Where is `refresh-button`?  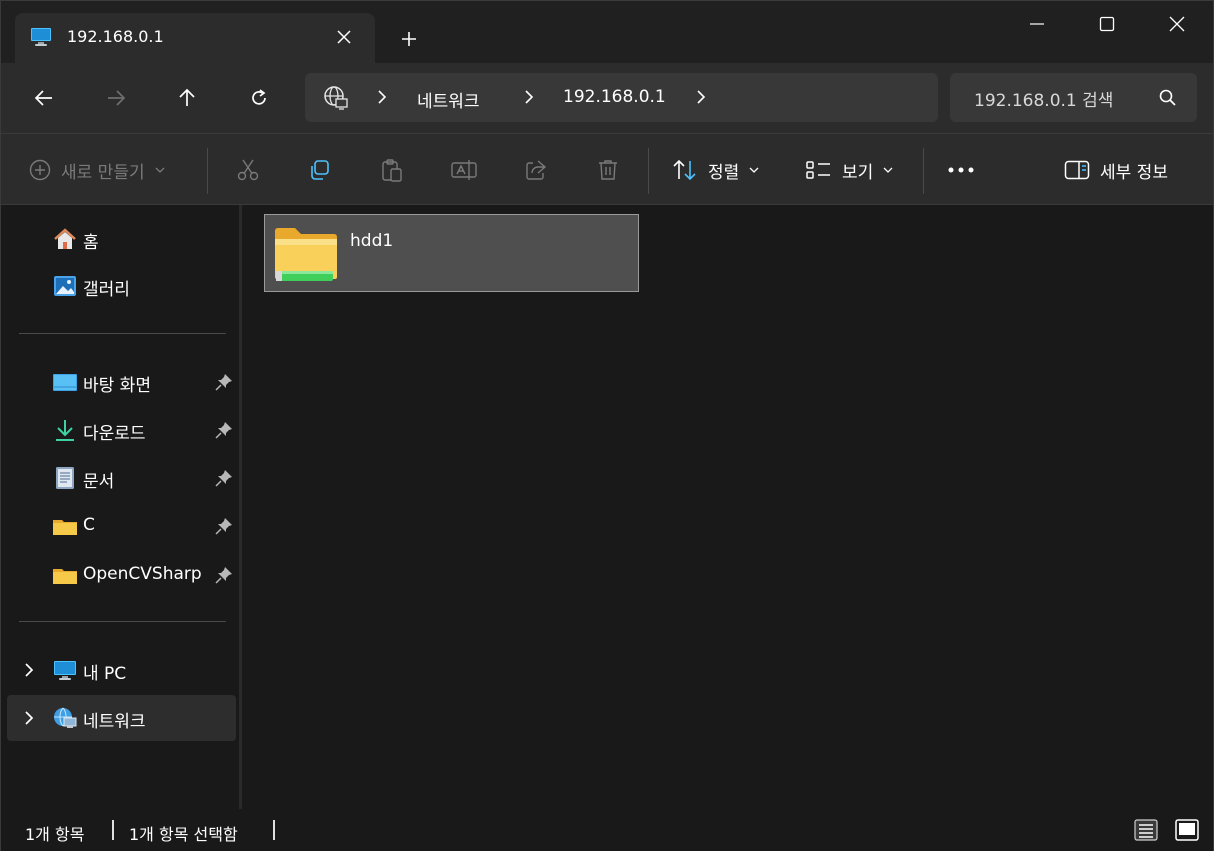
refresh-button is located at coordinates (259, 98).